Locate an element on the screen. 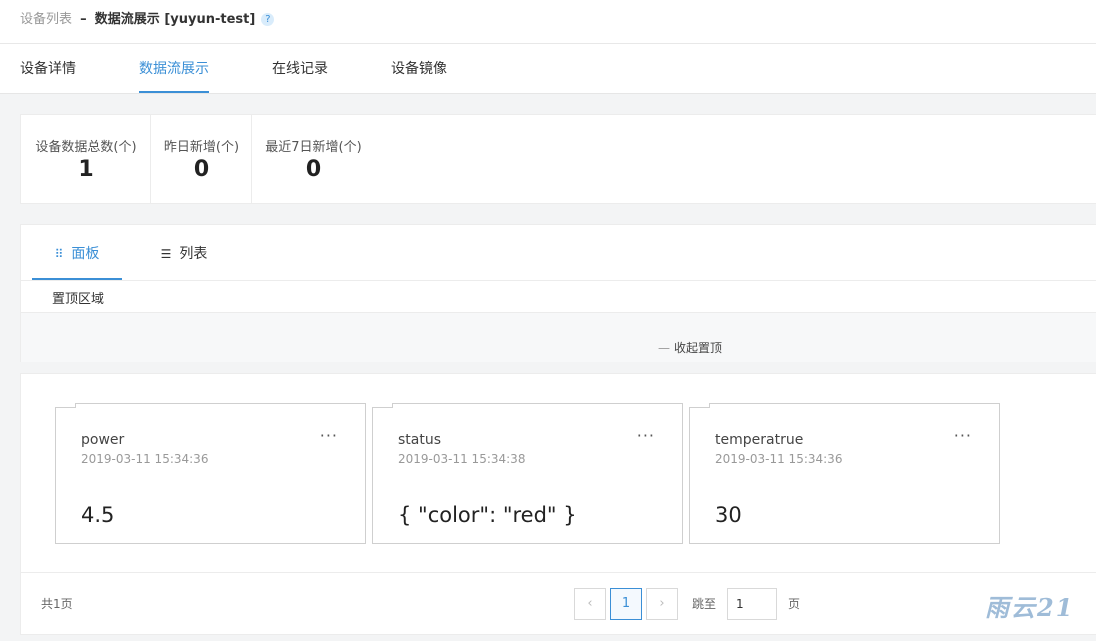  breadcrumb: 设备列表 – 数据流展示 [yuyun-test] ? is located at coordinates (147, 20).